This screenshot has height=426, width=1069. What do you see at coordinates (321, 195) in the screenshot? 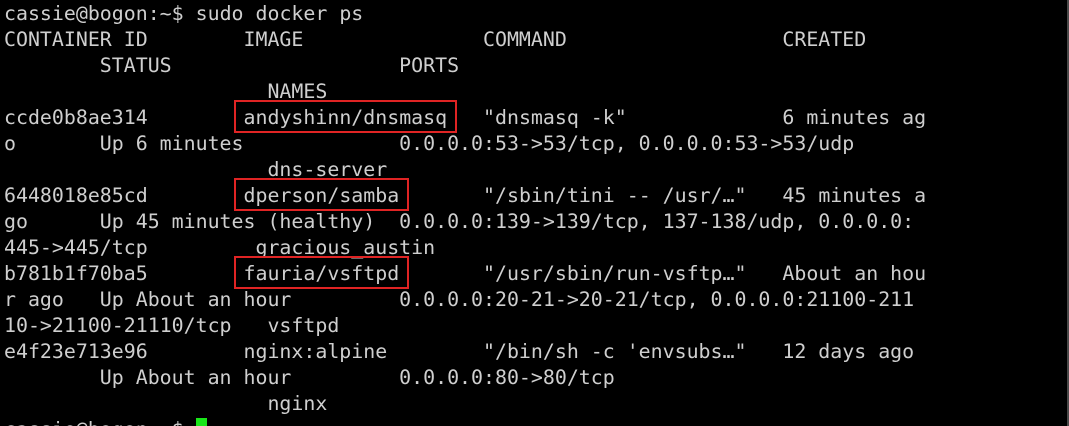
I see `highlighted-image-name: dperson/samba` at bounding box center [321, 195].